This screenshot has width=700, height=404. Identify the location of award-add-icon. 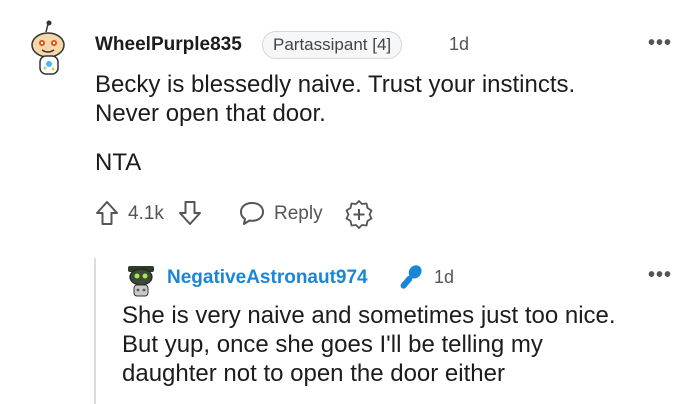
(359, 214).